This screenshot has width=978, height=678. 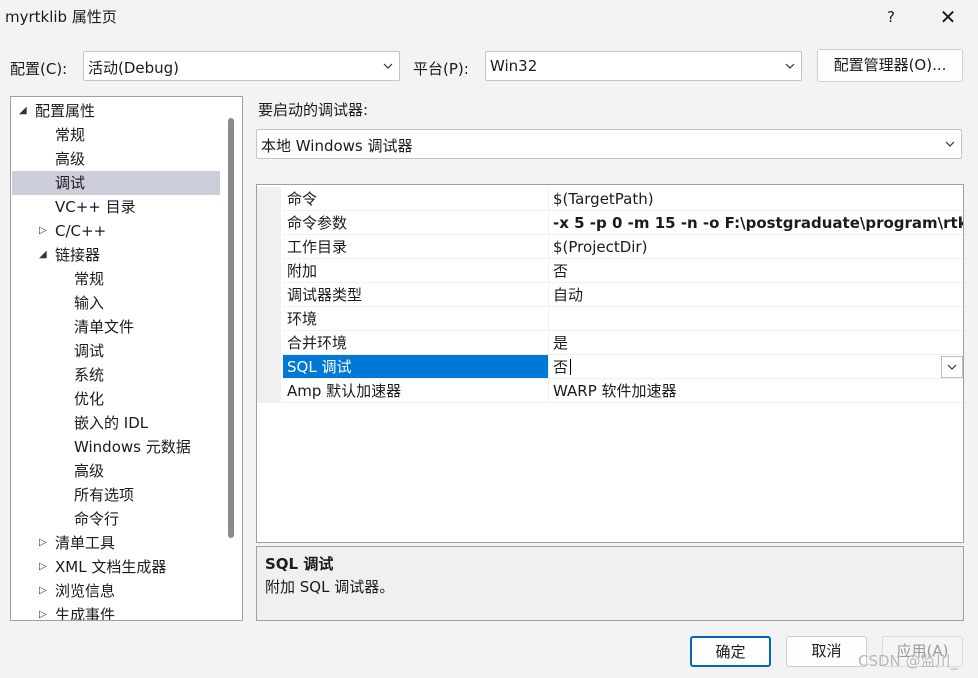 What do you see at coordinates (241, 66) in the screenshot?
I see `config-select: 活动(Debug)` at bounding box center [241, 66].